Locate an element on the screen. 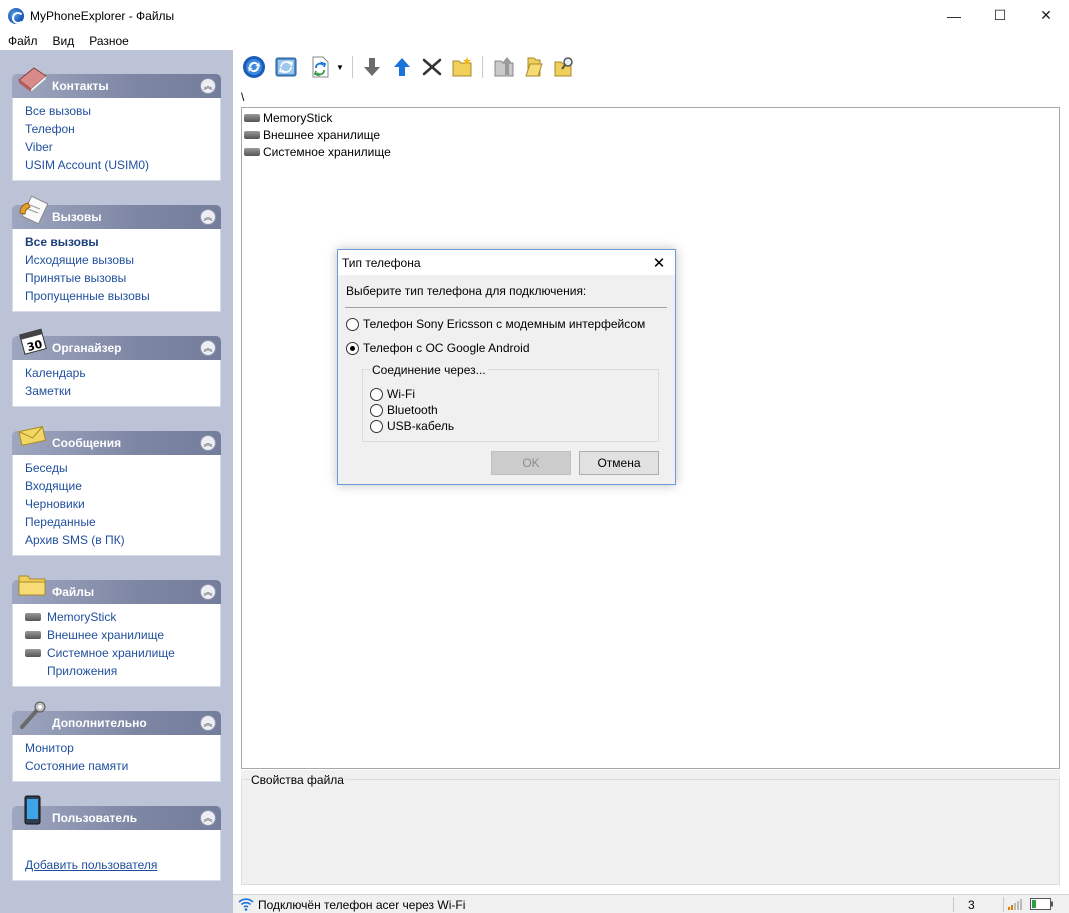 The image size is (1069, 913). sidebar-item-notes: Заметки is located at coordinates (122, 391).